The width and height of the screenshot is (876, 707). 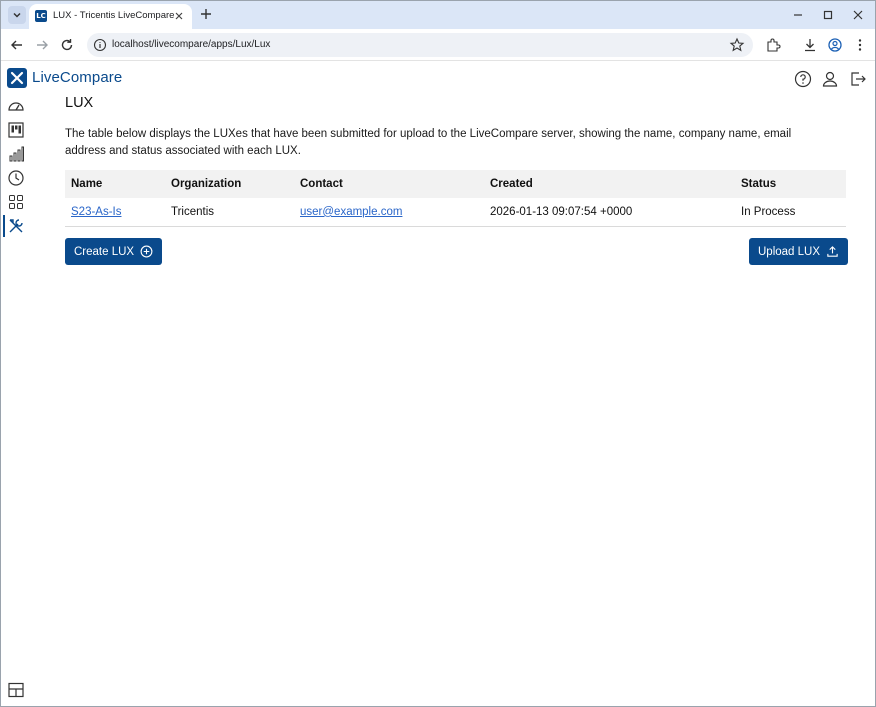 I want to click on column-header-status: Status, so click(x=790, y=184).